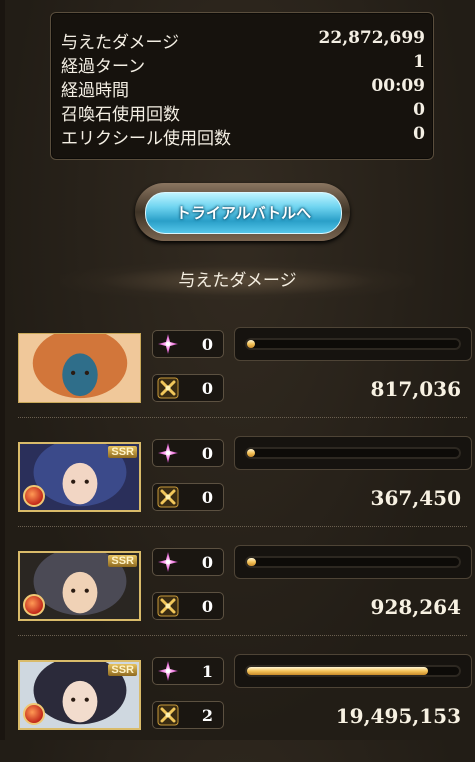  Describe the element at coordinates (243, 64) in the screenshot. I see `summary-row-turns: 経過ターン 1` at that location.